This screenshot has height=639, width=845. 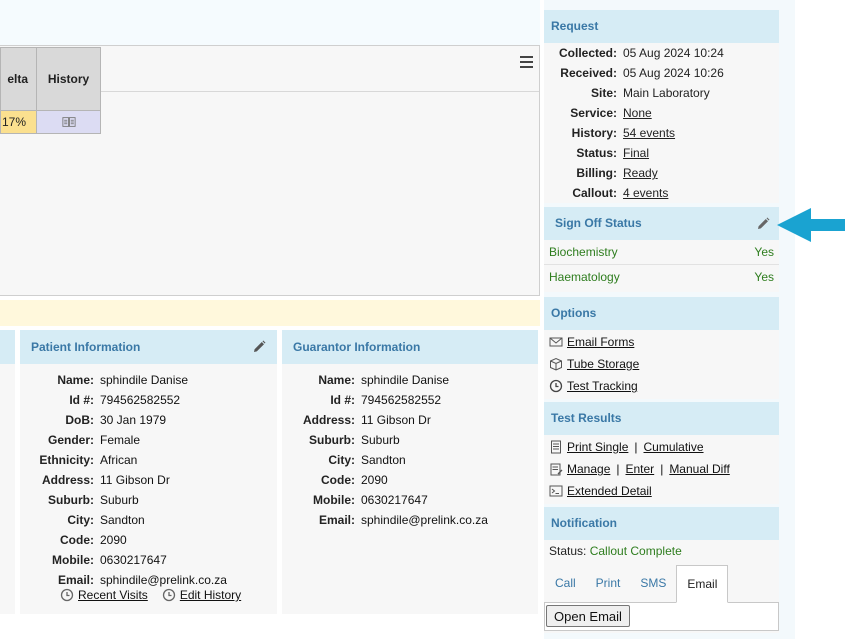 What do you see at coordinates (603, 364) in the screenshot?
I see `tube-storage-link: Tube Storage` at bounding box center [603, 364].